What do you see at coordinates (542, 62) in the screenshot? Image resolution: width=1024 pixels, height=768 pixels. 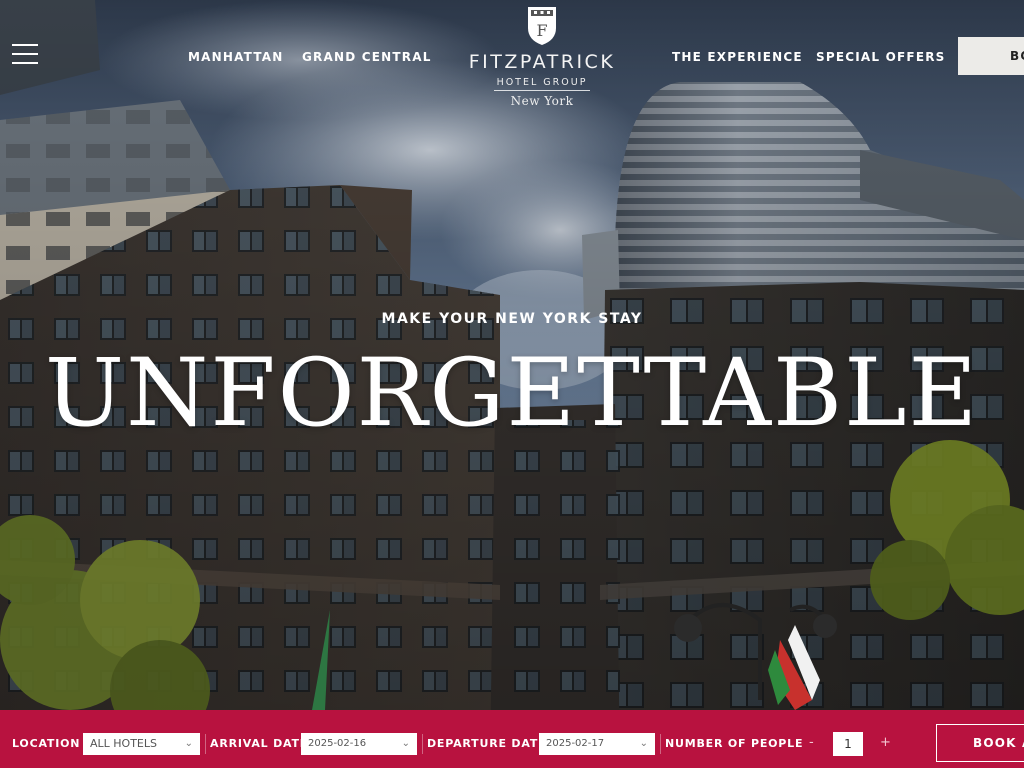 I see `brand-name: FITZPATRICK` at bounding box center [542, 62].